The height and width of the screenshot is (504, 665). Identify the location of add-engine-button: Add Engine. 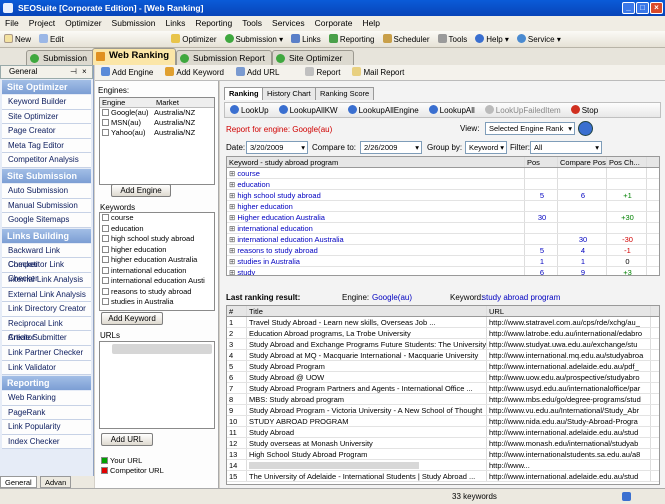
(141, 190).